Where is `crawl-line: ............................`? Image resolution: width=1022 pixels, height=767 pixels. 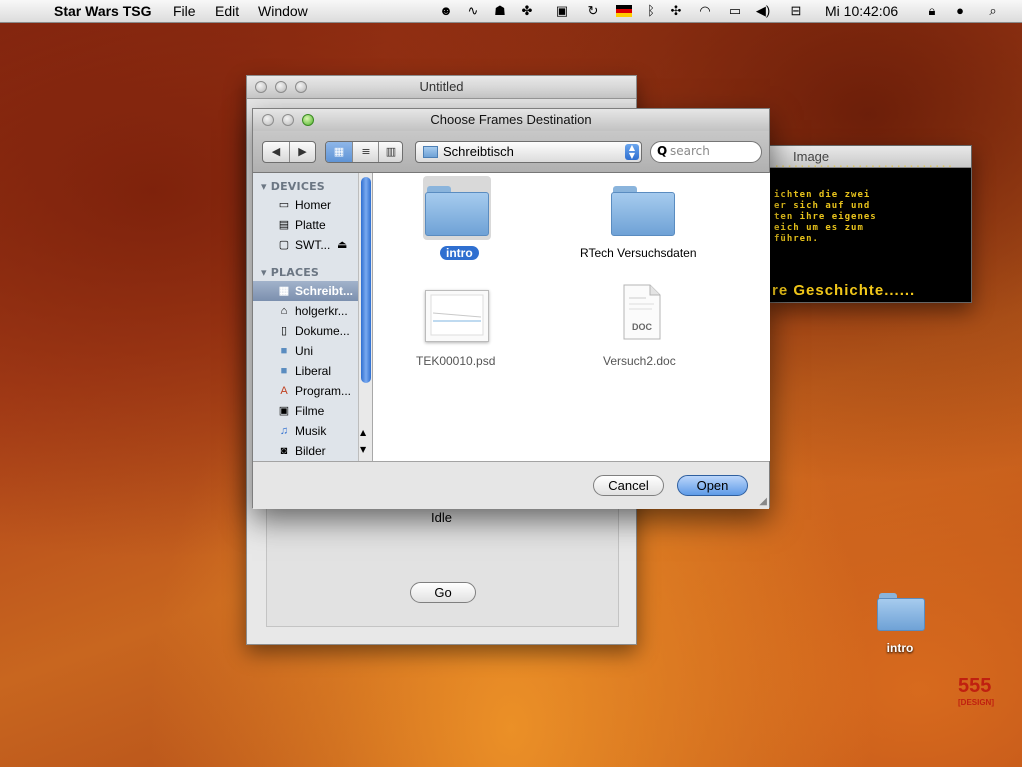
crawl-line: ............................ is located at coordinates (864, 165).